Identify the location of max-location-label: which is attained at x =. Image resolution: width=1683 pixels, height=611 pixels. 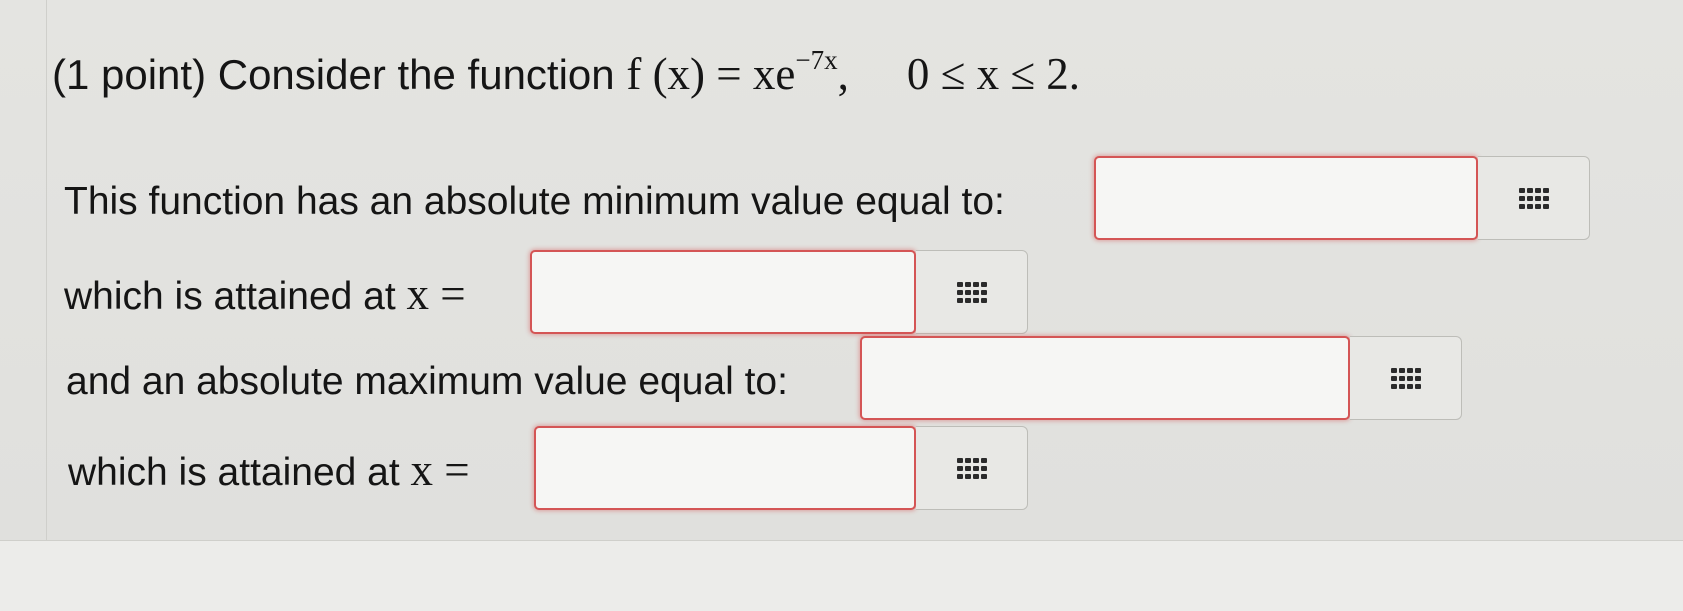
(269, 471).